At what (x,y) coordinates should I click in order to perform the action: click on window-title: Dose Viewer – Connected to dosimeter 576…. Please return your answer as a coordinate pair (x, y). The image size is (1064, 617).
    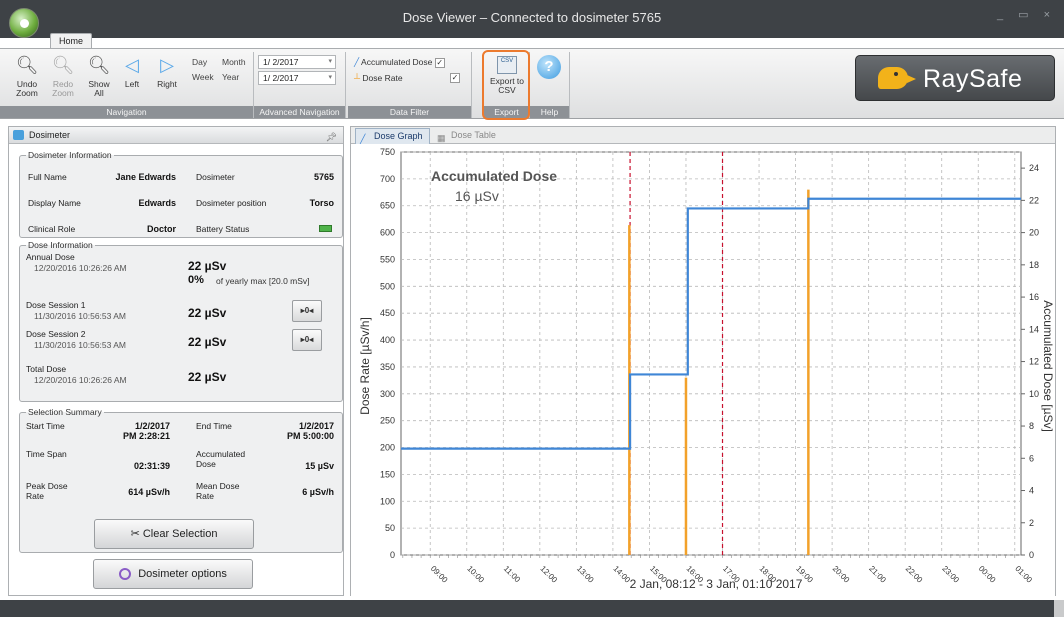
    Looking at the image, I should click on (532, 17).